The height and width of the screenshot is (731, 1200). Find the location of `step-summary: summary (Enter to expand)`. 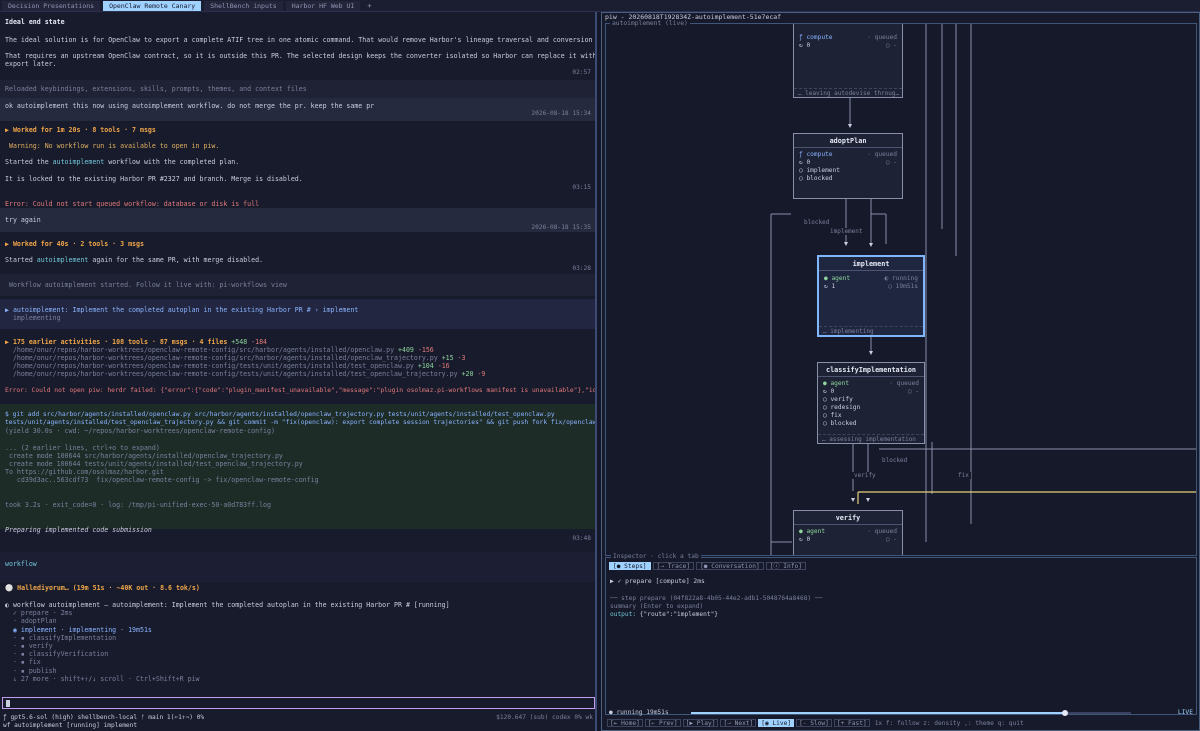

step-summary: summary (Enter to expand) is located at coordinates (656, 607).